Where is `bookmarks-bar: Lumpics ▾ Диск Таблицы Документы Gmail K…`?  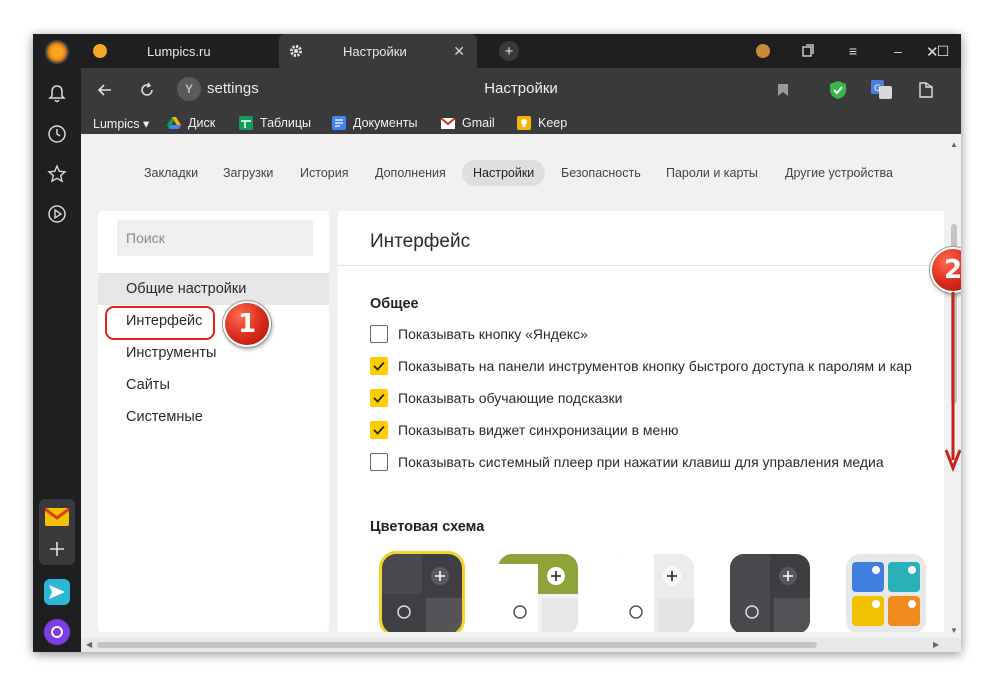
bookmarks-bar: Lumpics ▾ Диск Таблицы Документы Gmail K… is located at coordinates (521, 123).